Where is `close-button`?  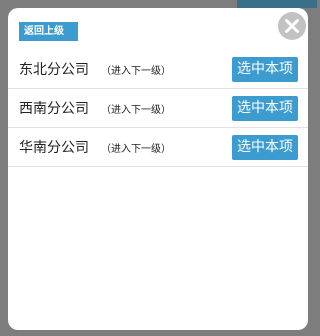
close-button is located at coordinates (292, 26).